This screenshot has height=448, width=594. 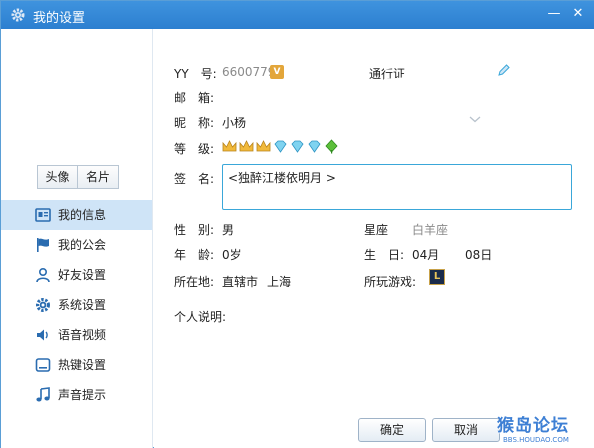 I want to click on sidebar-item-friend-settings: 好友设置, so click(x=76, y=275).